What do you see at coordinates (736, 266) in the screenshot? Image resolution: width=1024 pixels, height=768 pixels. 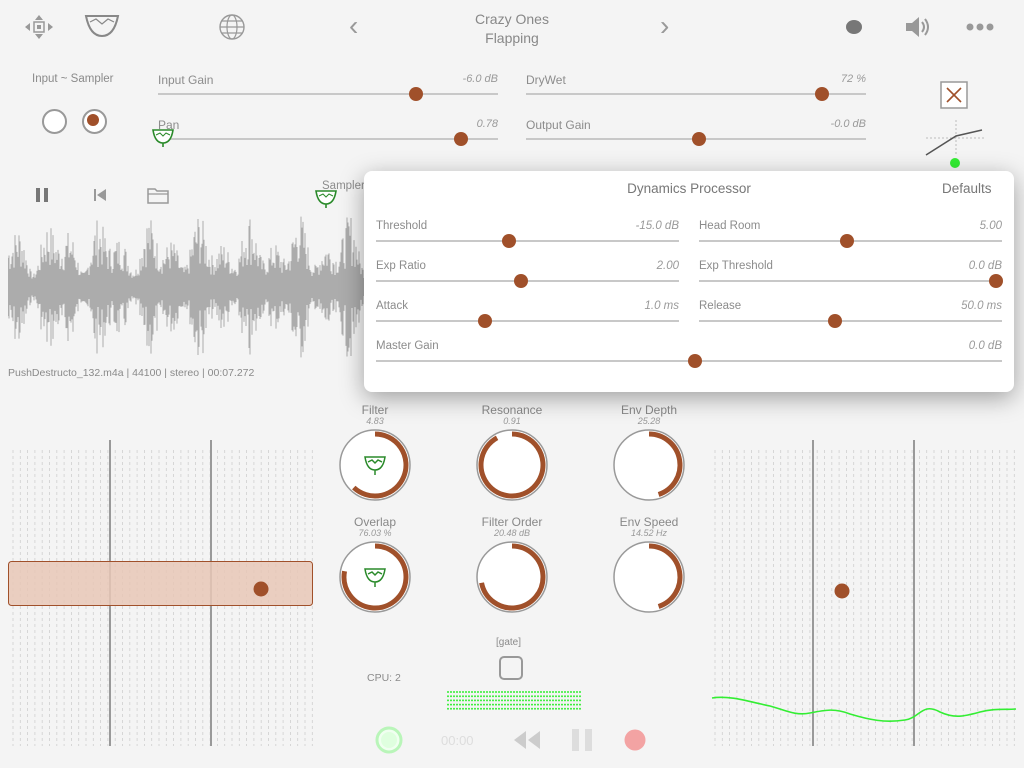 I see `exp-threshold-label: Exp Threshold` at bounding box center [736, 266].